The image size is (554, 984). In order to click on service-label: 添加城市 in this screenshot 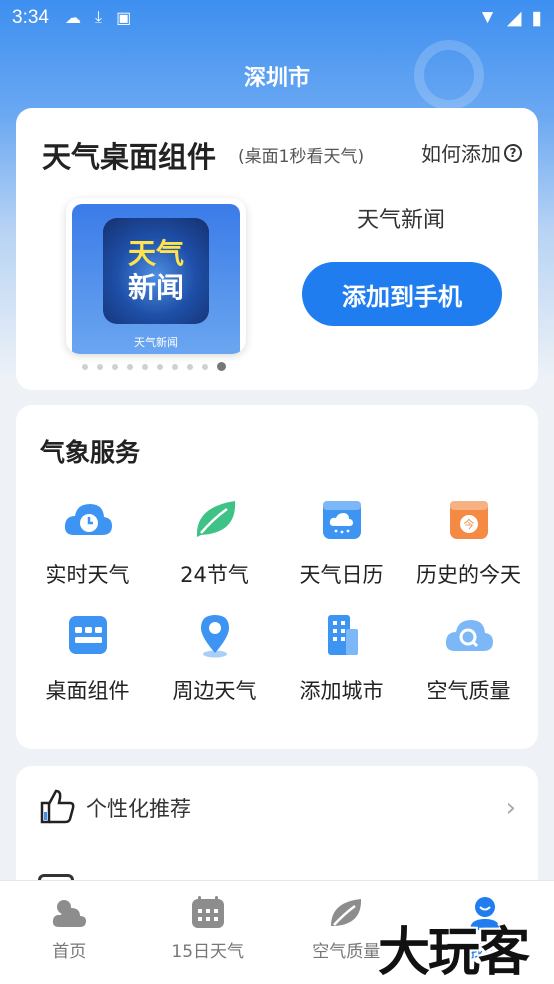, I will do `click(341, 691)`.